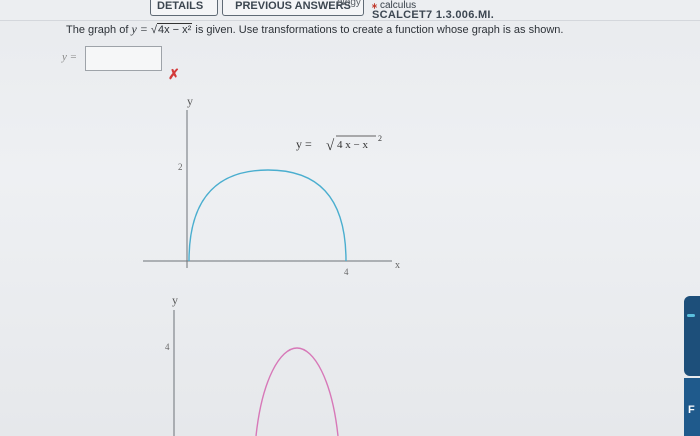 This screenshot has width=700, height=436. I want to click on graph-target: y 4, so click(252, 364).